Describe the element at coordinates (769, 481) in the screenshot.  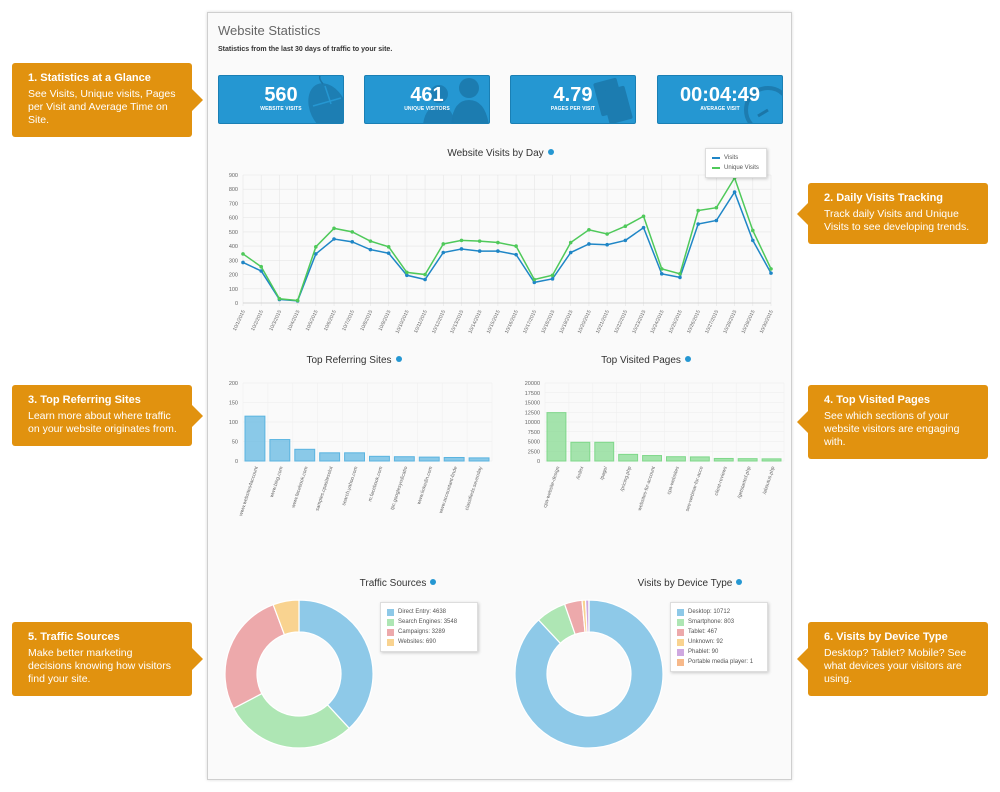
I see `x-tick-label: /aboutus.php` at that location.